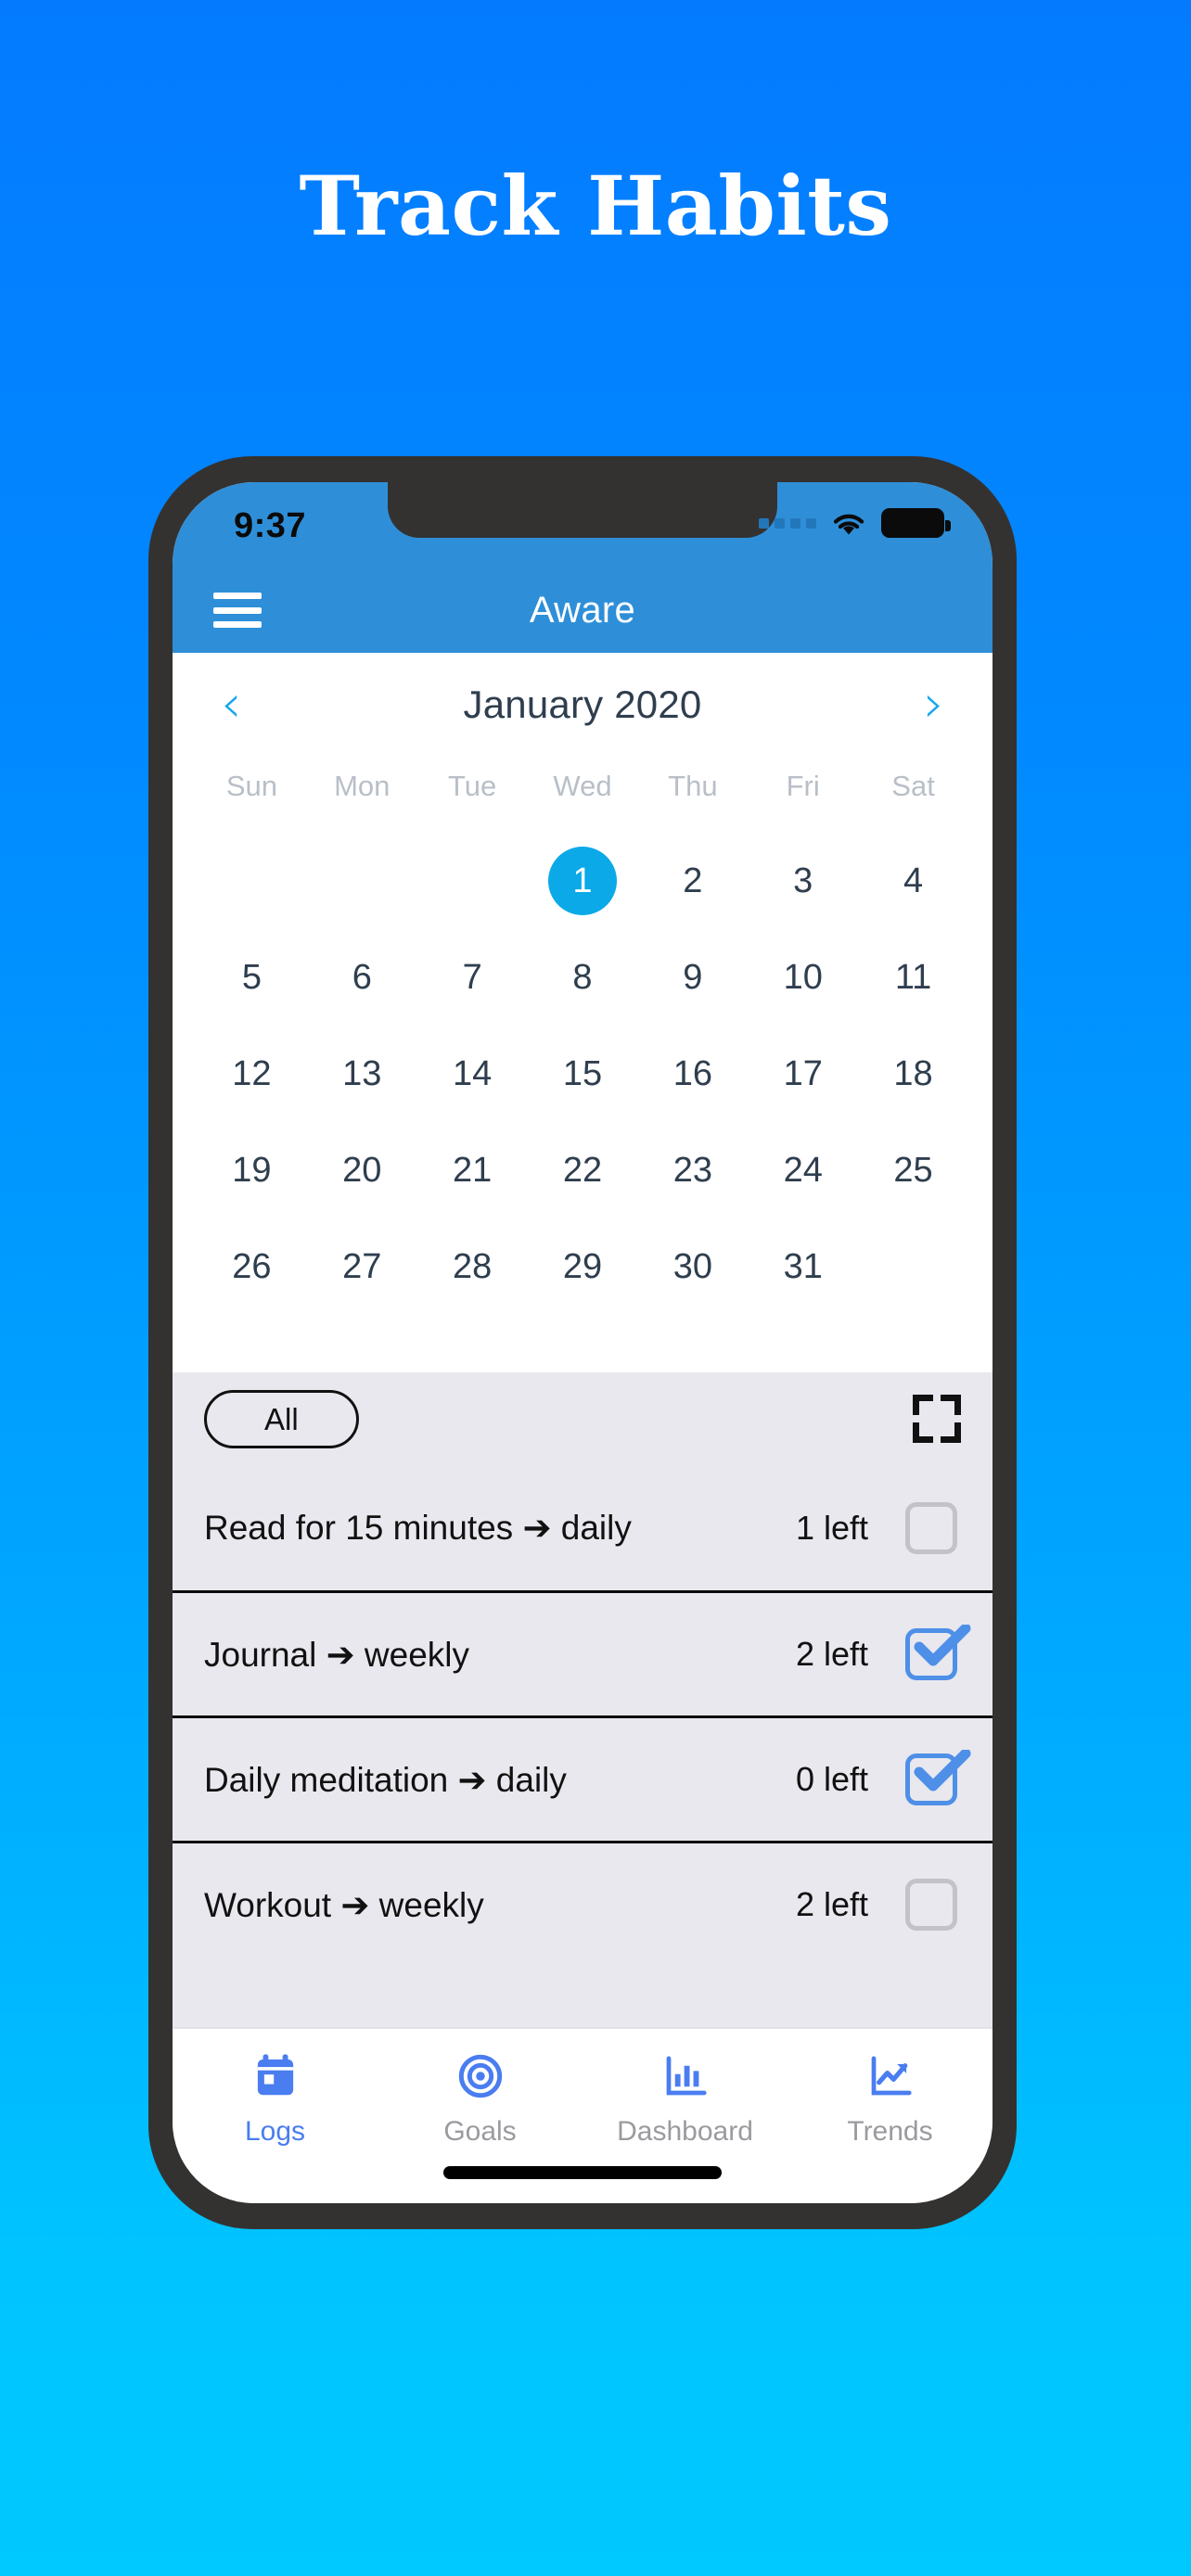  I want to click on calendar-day-label: 6, so click(362, 977).